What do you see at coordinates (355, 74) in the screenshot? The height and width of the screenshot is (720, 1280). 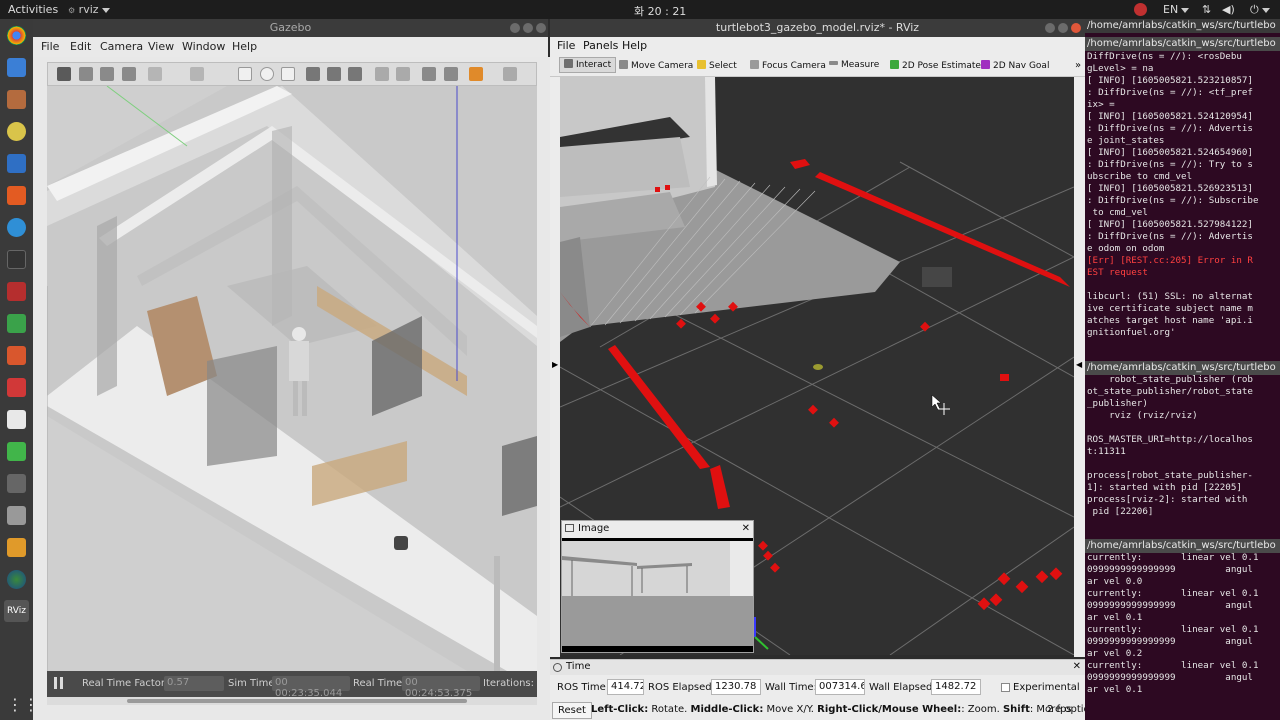 I see `directional-light-icon` at bounding box center [355, 74].